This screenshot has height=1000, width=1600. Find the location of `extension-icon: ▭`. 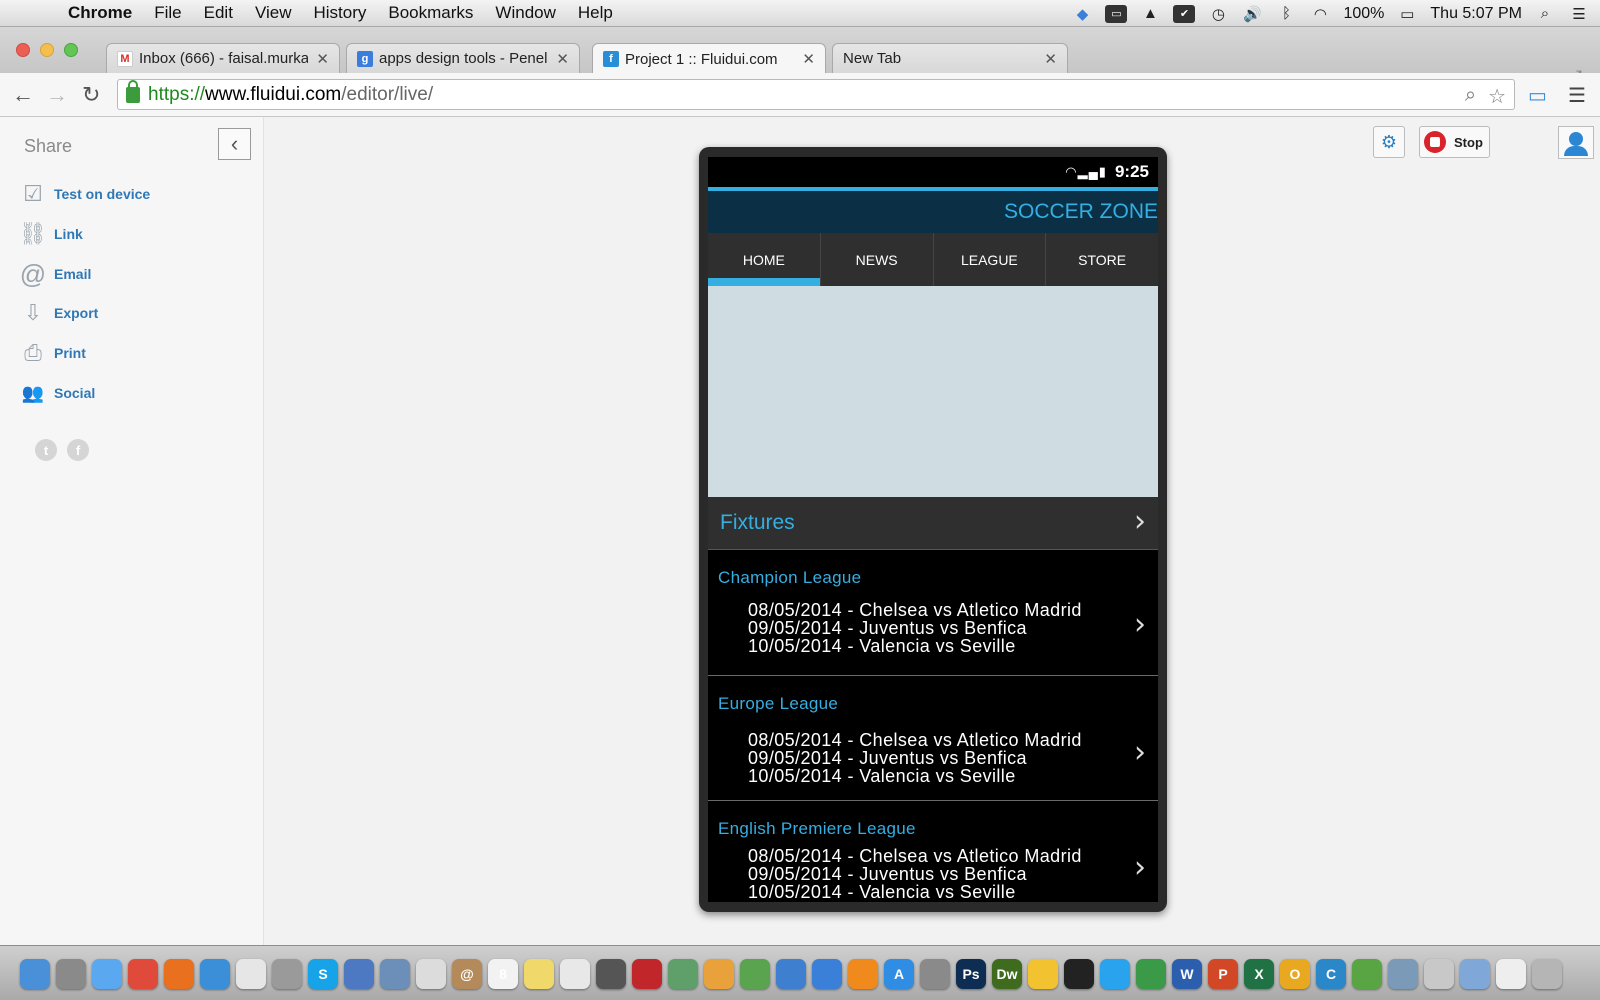

extension-icon: ▭ is located at coordinates (1537, 95).